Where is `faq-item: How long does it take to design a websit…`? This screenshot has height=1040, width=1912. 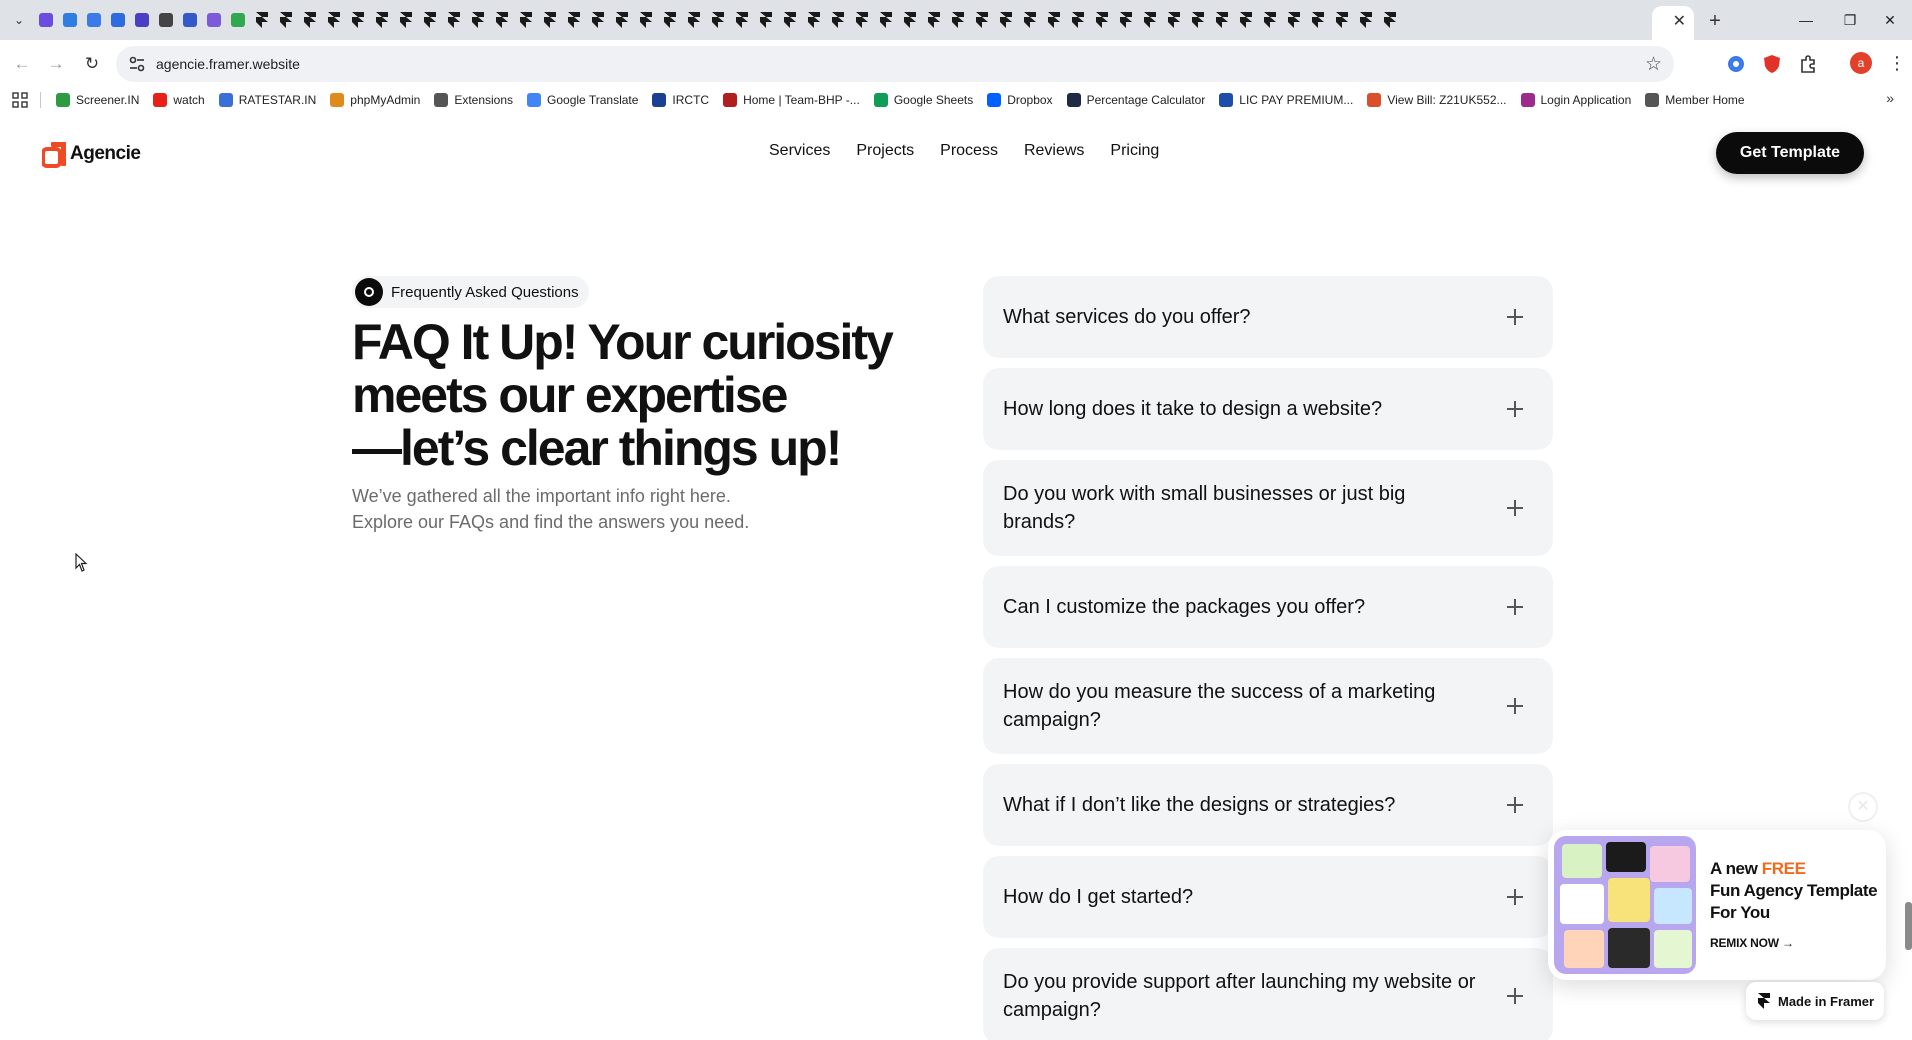
faq-item: How long does it take to design a websit… is located at coordinates (1268, 409).